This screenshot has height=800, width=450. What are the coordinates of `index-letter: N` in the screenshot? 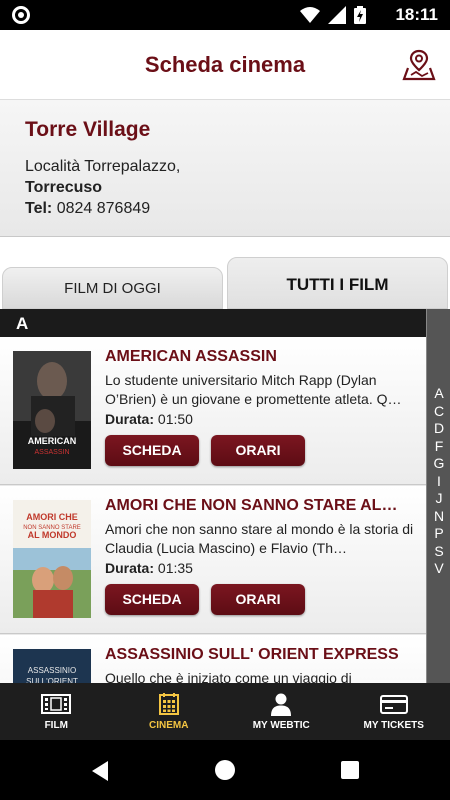 It's located at (438, 517).